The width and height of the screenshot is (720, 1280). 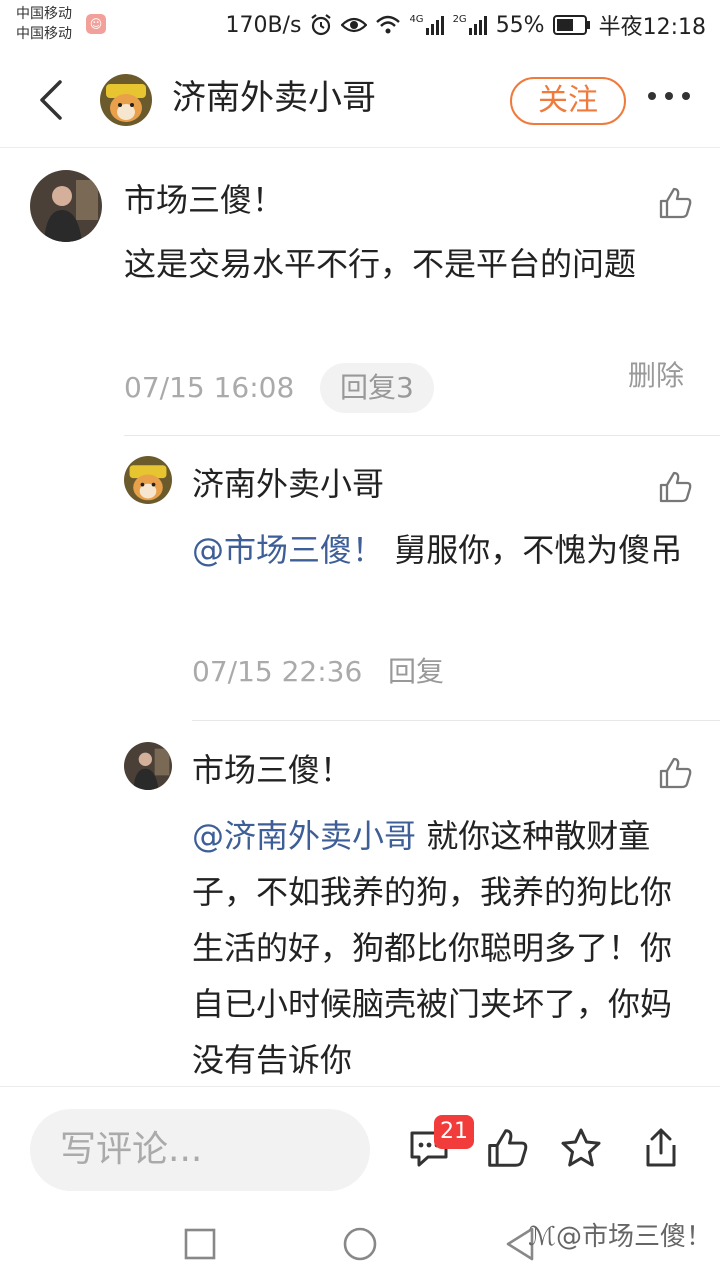 I want to click on circle-icon, so click(x=360, y=1244).